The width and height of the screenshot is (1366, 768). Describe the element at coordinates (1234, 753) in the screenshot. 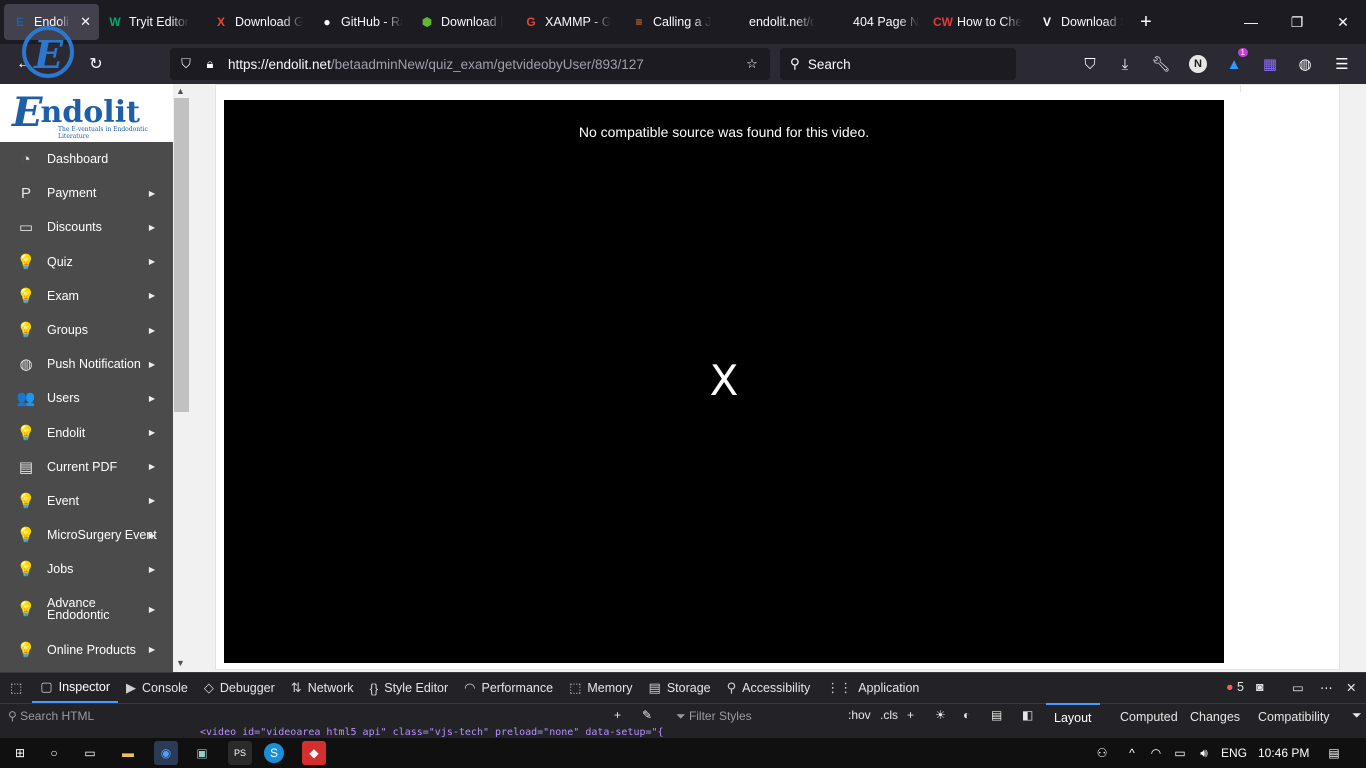

I see `language-indicator: ENG` at that location.